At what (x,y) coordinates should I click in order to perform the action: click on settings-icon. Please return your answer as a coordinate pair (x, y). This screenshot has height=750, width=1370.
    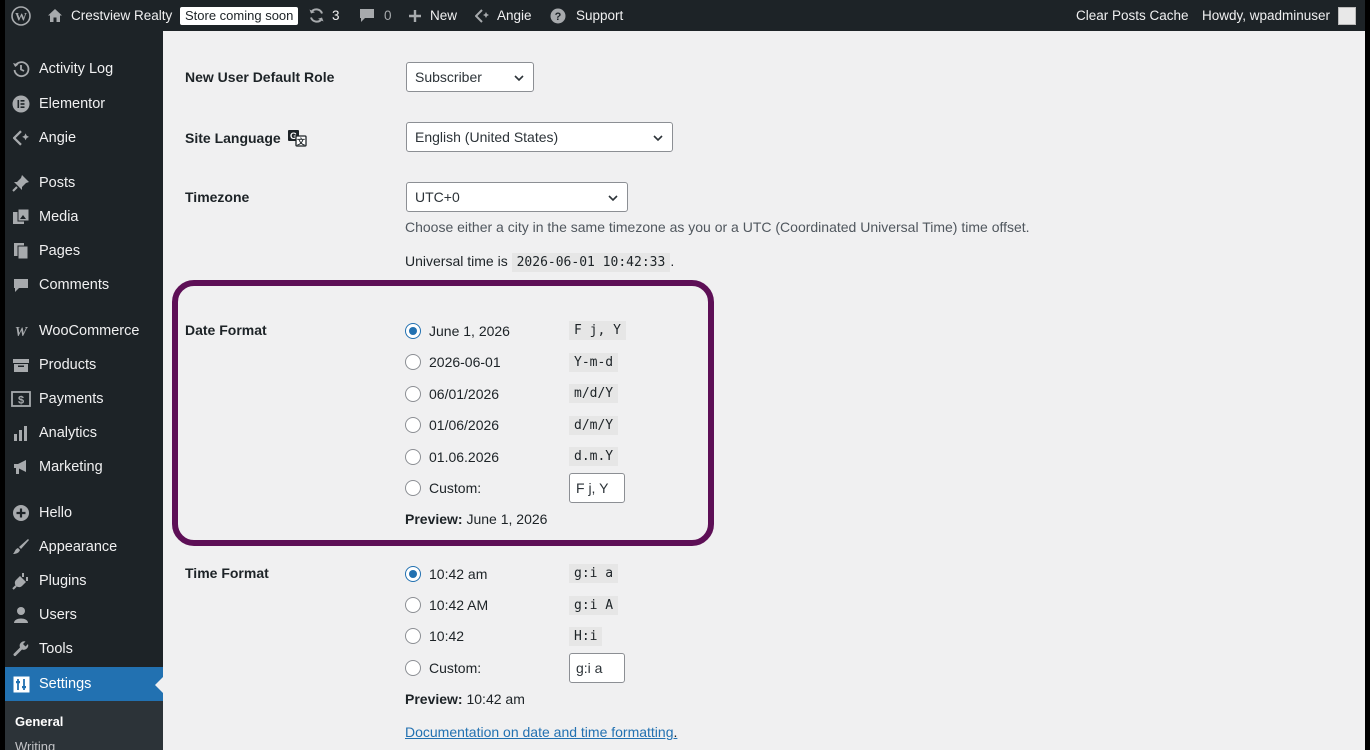
    Looking at the image, I should click on (21, 684).